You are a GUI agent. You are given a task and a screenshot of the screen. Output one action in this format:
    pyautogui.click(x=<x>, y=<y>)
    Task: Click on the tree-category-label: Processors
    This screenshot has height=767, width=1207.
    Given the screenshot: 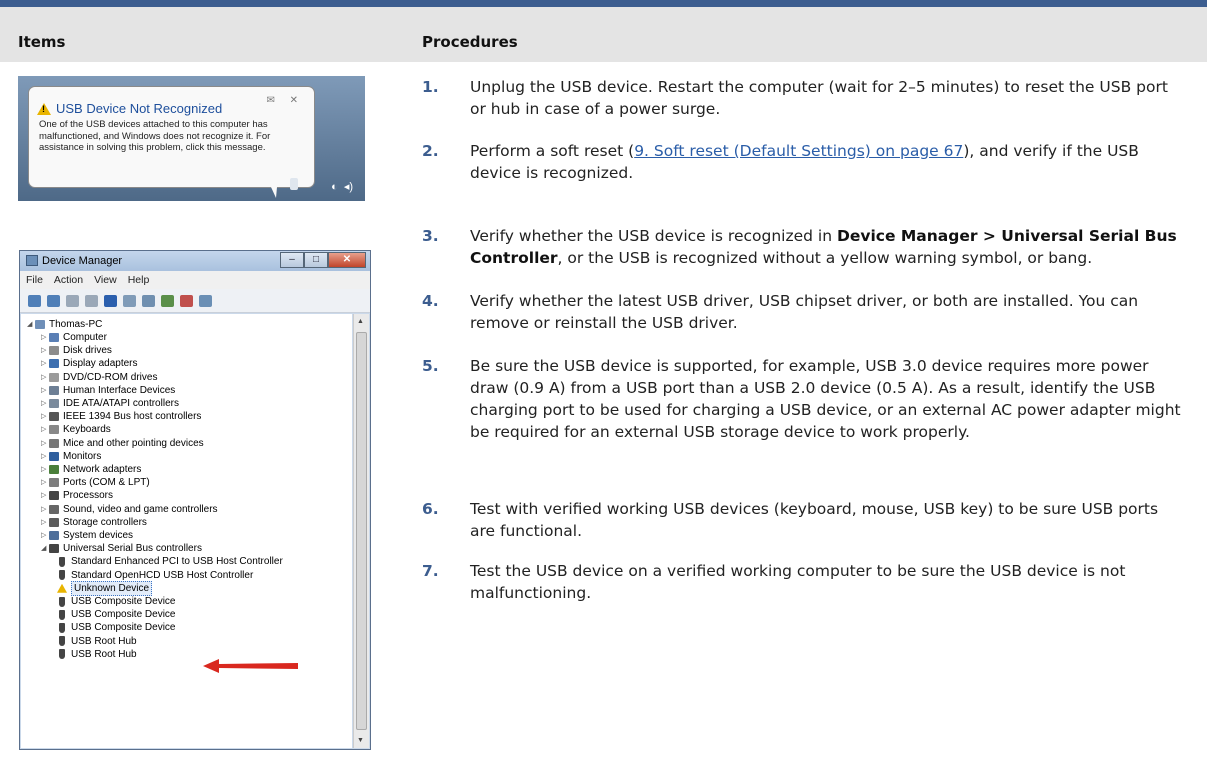 What is the action you would take?
    pyautogui.click(x=88, y=496)
    